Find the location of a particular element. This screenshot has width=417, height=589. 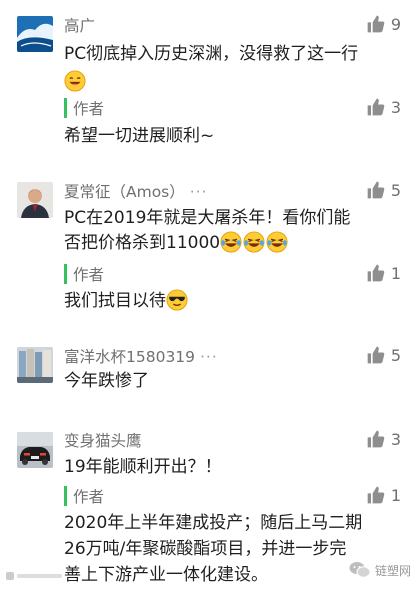

commenter-name: 富洋水杯1580319 ··· is located at coordinates (141, 356).